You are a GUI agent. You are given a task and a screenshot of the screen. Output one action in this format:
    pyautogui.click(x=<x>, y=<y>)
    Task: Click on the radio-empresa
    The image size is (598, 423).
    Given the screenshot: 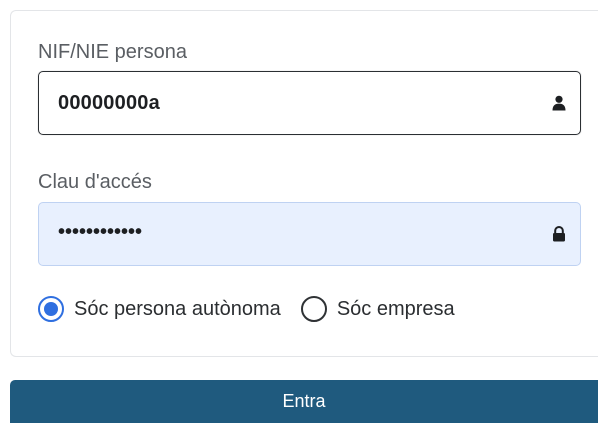 What is the action you would take?
    pyautogui.click(x=313, y=309)
    